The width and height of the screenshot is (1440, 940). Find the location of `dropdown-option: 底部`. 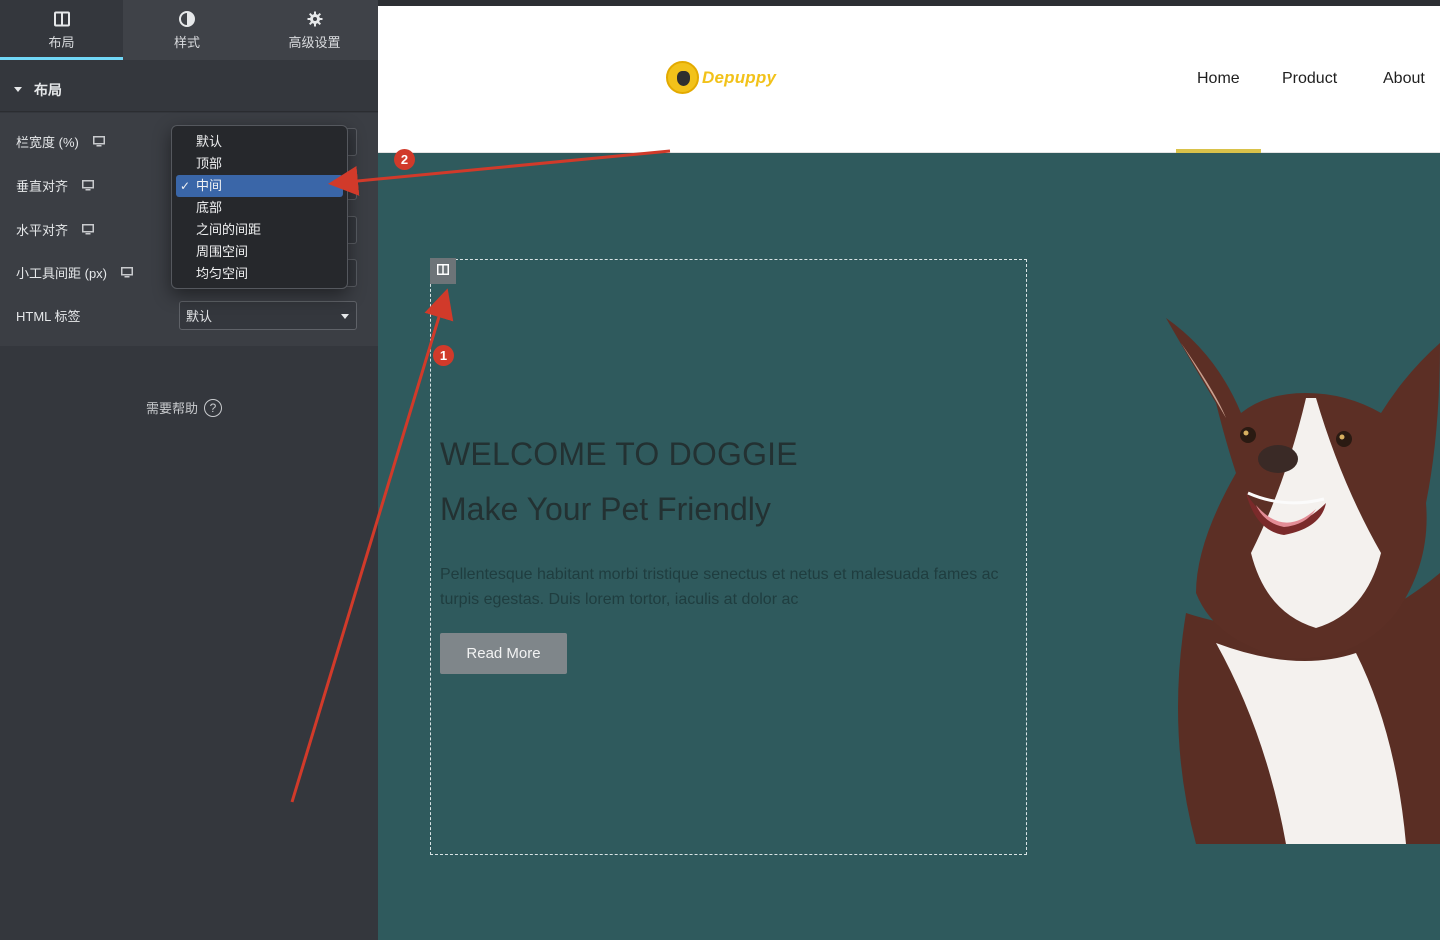

dropdown-option: 底部 is located at coordinates (259, 208).